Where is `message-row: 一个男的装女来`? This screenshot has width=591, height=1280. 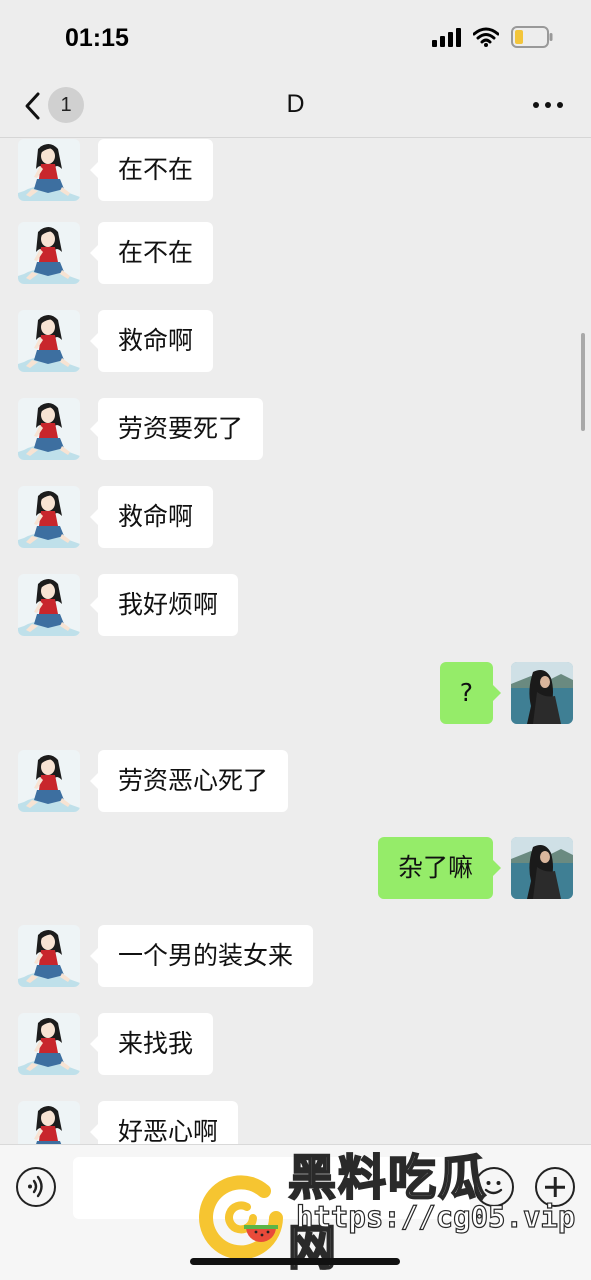 message-row: 一个男的装女来 is located at coordinates (295, 957).